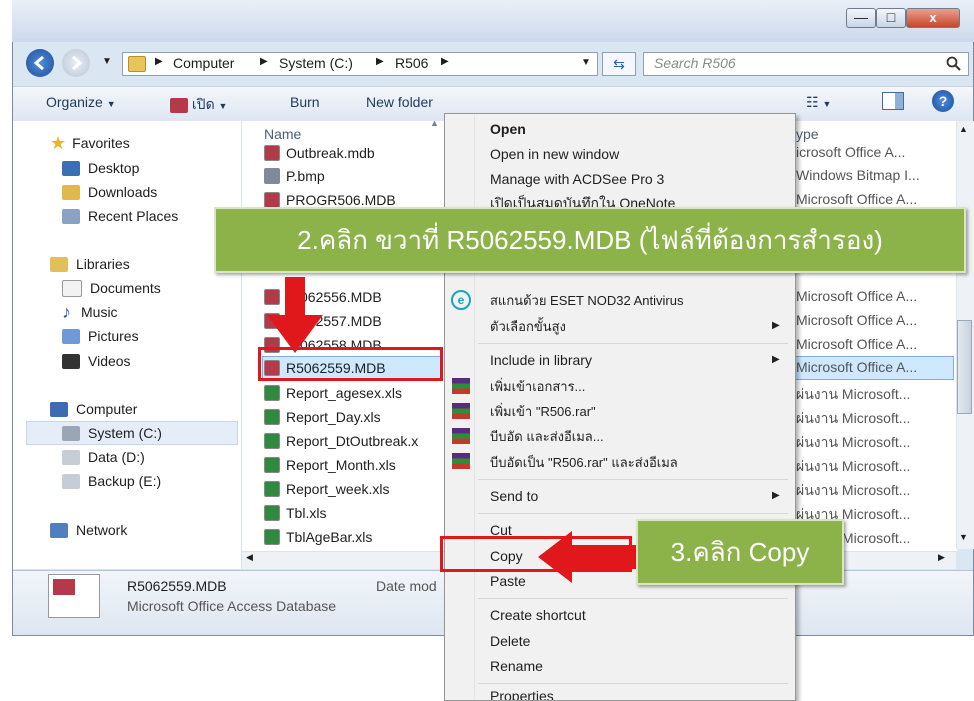 This screenshot has width=974, height=701. I want to click on file-row: Report_Day.xls, so click(322, 417).